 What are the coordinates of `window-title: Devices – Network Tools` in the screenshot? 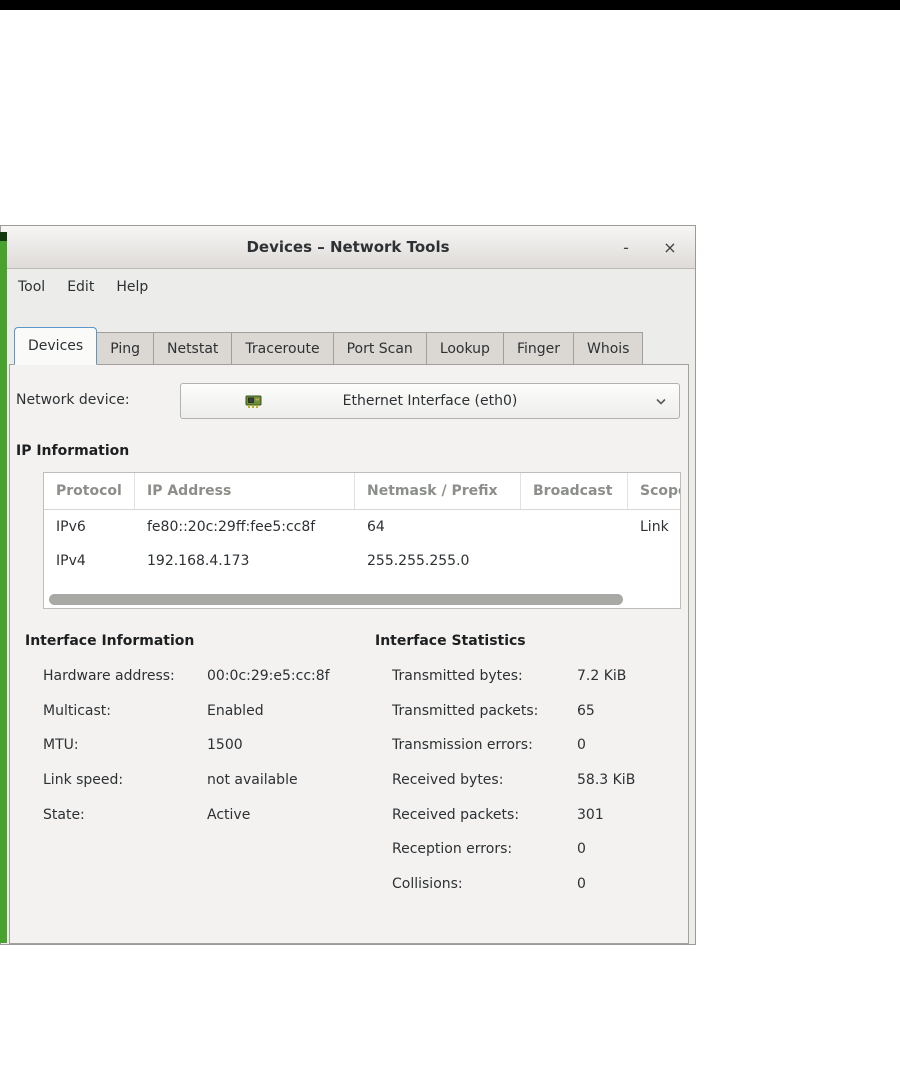 It's located at (348, 247).